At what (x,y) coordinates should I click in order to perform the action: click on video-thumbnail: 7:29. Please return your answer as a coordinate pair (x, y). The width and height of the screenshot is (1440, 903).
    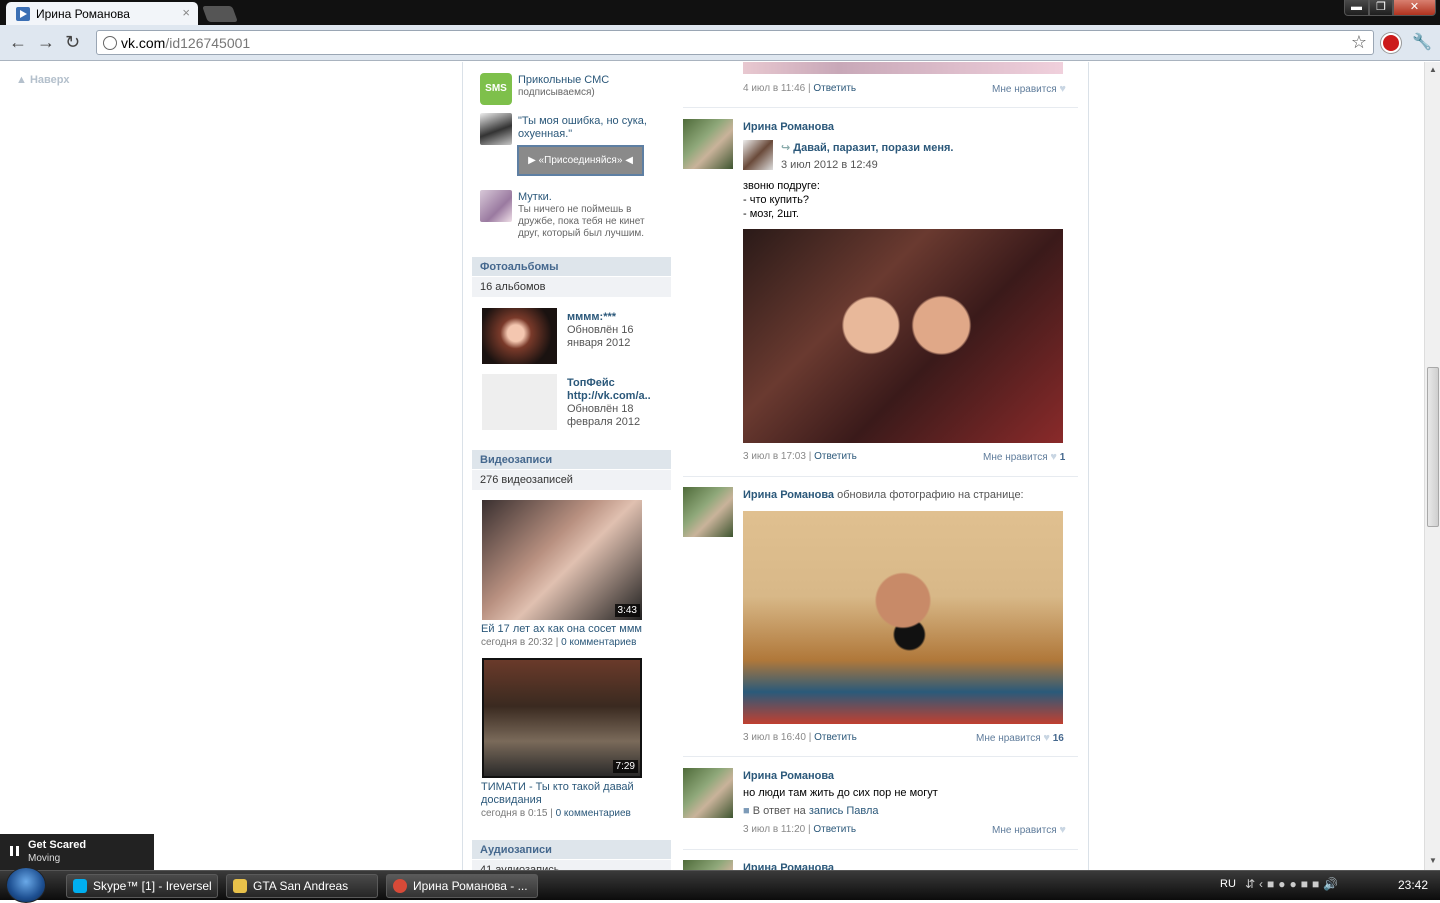
    Looking at the image, I should click on (562, 718).